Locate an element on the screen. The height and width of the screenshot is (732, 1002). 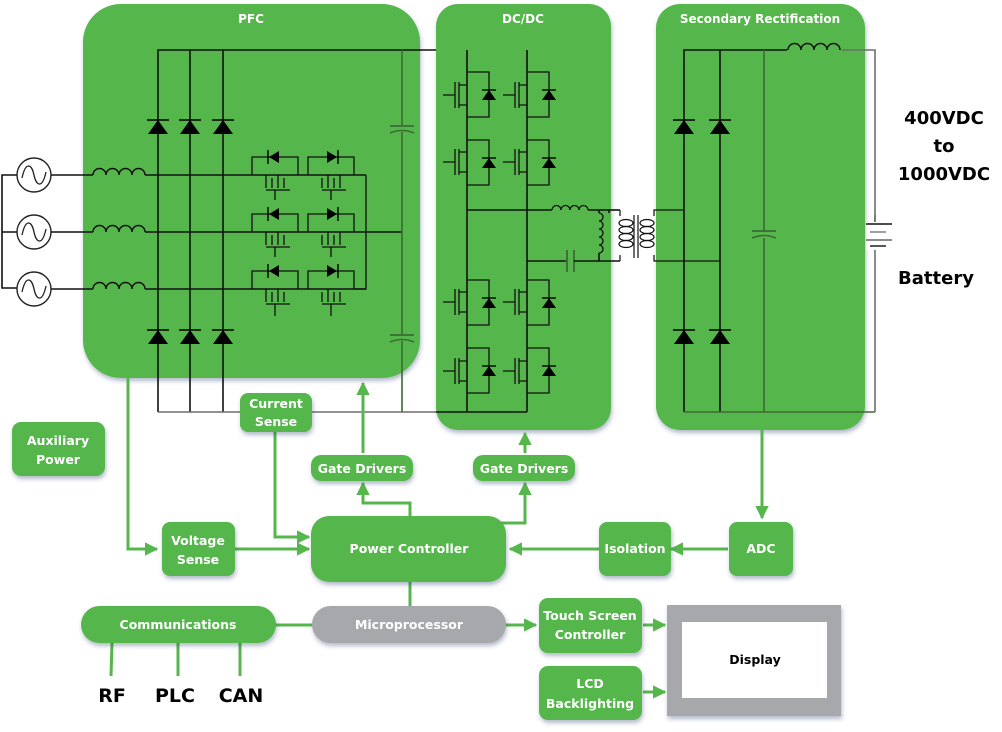
communications-block: Communications is located at coordinates (178, 624).